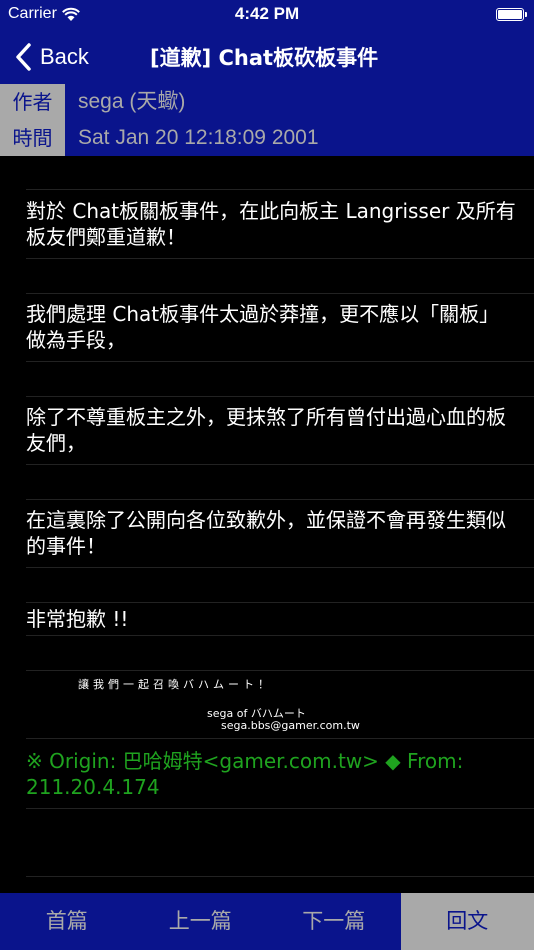 The width and height of the screenshot is (534, 950). I want to click on time-value: Sat Jan 20 12:18:09 2001, so click(198, 137).